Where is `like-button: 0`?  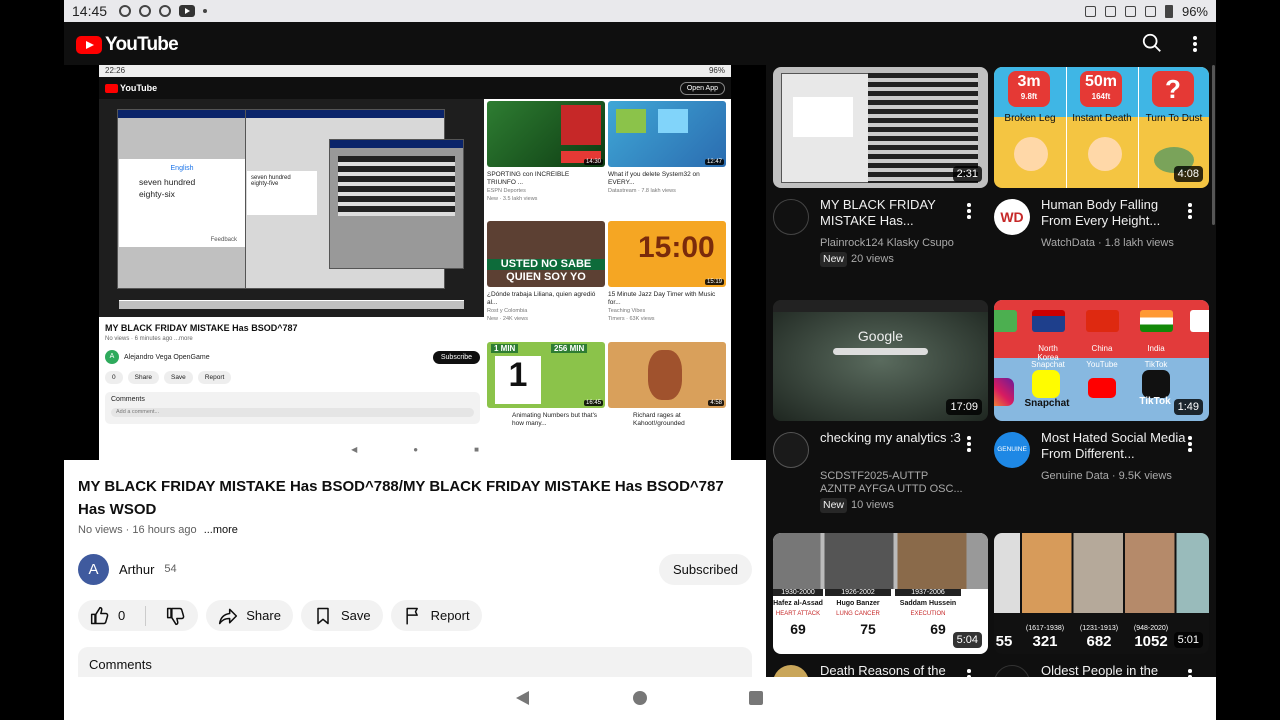 like-button: 0 is located at coordinates (107, 615).